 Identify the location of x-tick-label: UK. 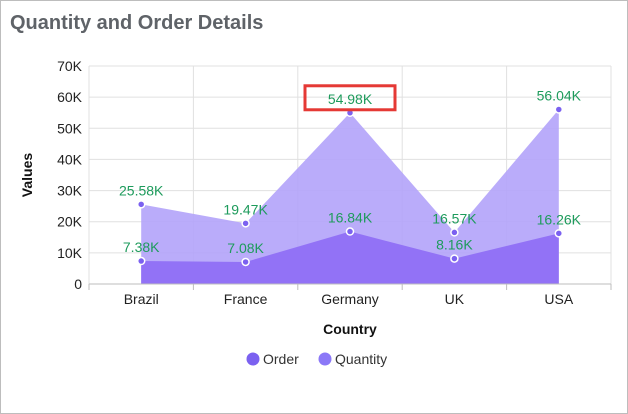
(455, 299).